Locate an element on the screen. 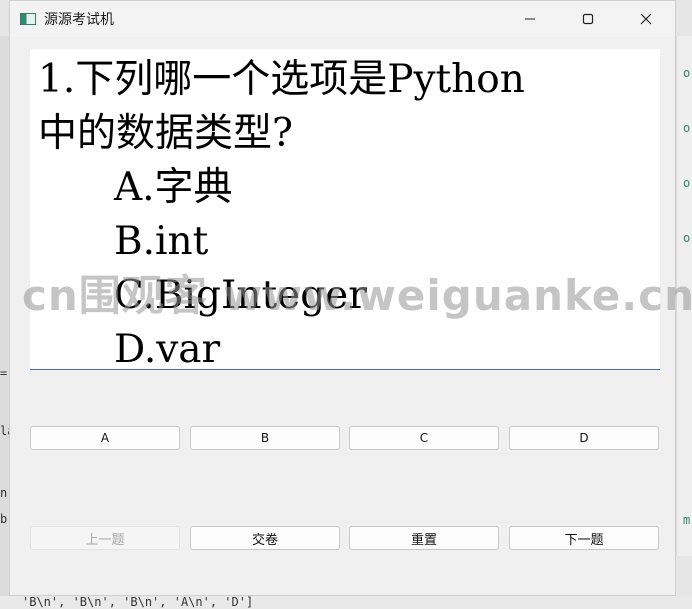 The image size is (692, 609). title-bar: 源源考试机 is located at coordinates (342, 19).